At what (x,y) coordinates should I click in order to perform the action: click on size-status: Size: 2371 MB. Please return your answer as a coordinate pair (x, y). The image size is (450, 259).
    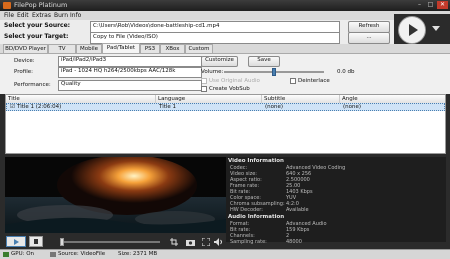
    Looking at the image, I should click on (138, 254).